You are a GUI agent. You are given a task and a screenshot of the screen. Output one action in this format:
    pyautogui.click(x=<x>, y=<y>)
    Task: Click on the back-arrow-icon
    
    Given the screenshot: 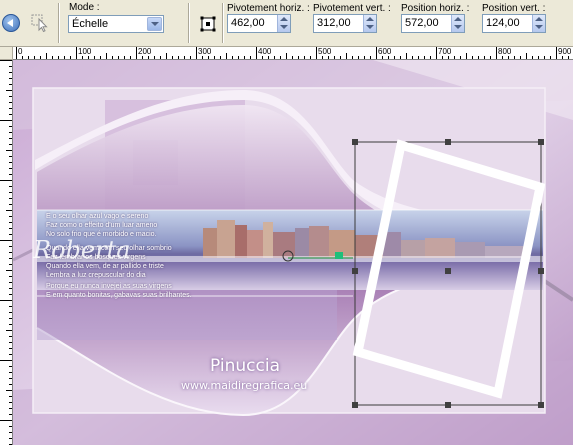 What is the action you would take?
    pyautogui.click(x=11, y=23)
    